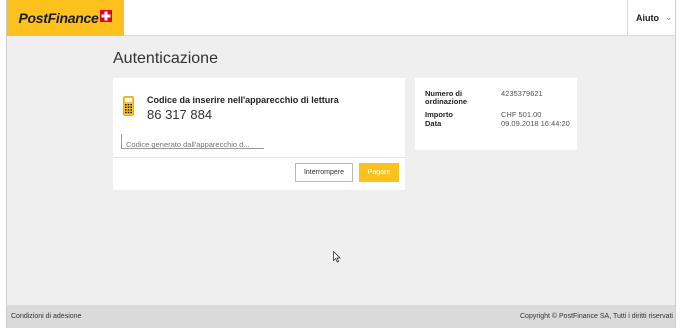  What do you see at coordinates (439, 114) in the screenshot?
I see `amount-label: Importo` at bounding box center [439, 114].